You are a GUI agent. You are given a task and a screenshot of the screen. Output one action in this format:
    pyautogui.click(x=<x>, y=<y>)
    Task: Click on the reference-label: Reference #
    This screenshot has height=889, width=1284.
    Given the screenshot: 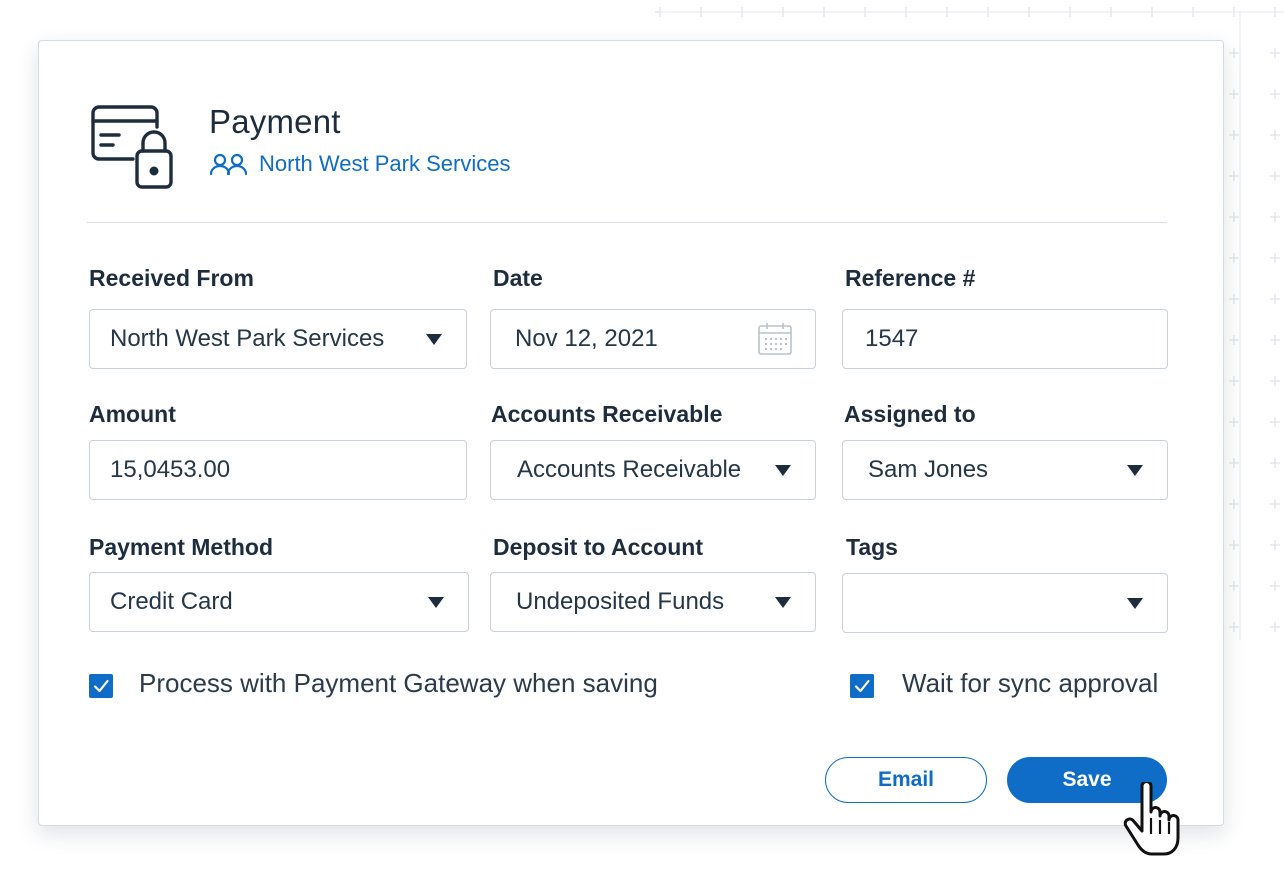 What is the action you would take?
    pyautogui.click(x=910, y=278)
    